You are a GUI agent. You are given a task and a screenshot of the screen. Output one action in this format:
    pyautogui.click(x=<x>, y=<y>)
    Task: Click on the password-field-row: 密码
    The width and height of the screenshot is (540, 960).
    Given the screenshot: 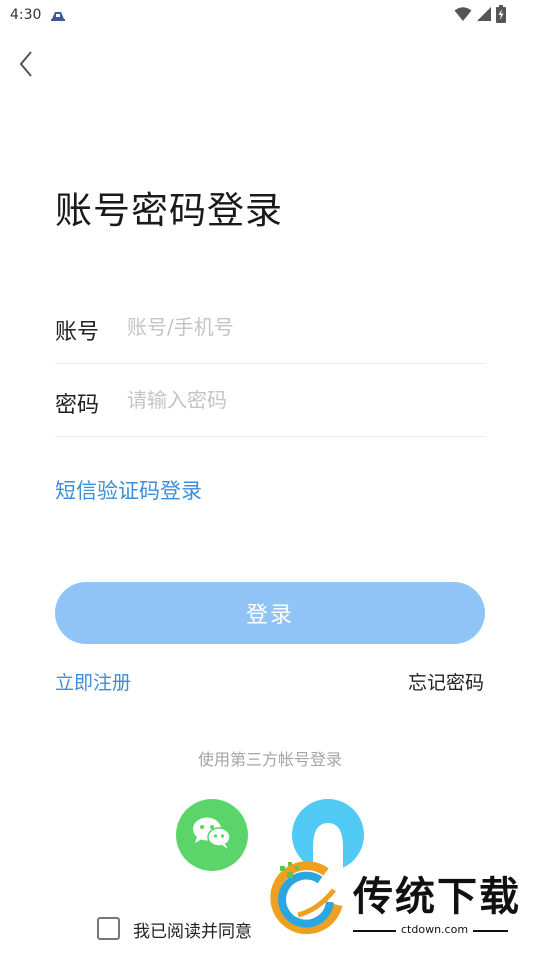 What is the action you would take?
    pyautogui.click(x=270, y=401)
    